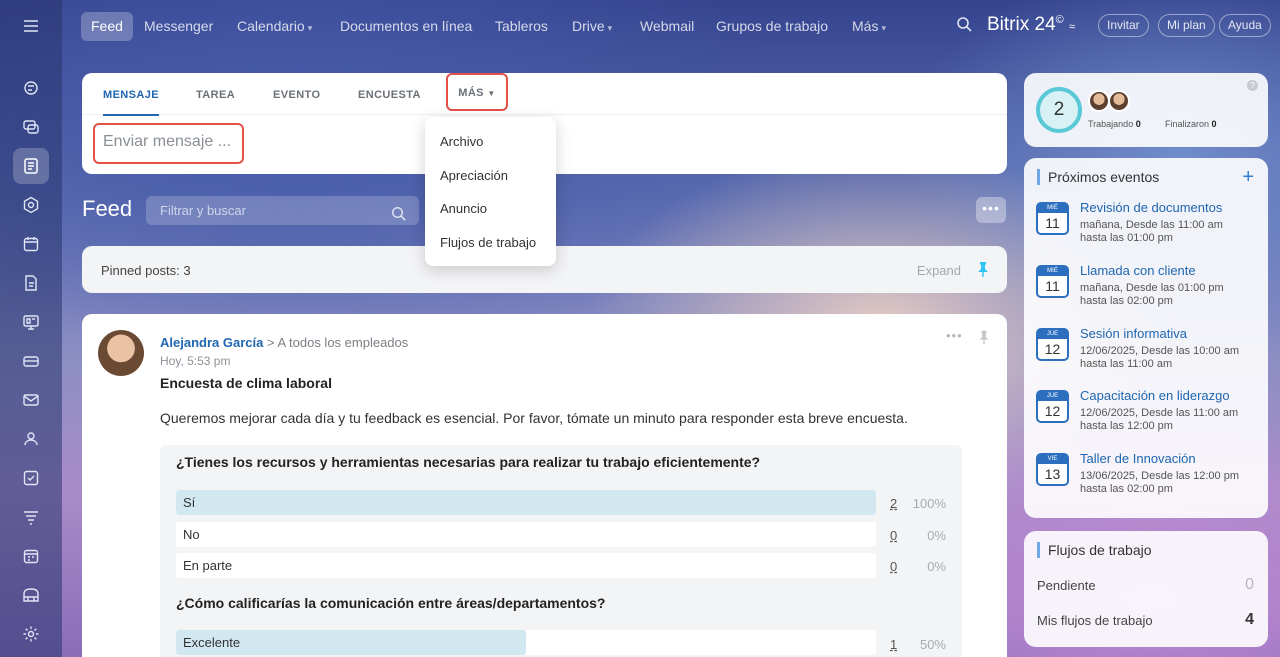 The image size is (1280, 657). Describe the element at coordinates (1095, 620) in the screenshot. I see `my-workflows-label: Mis flujos de trabajo` at that location.